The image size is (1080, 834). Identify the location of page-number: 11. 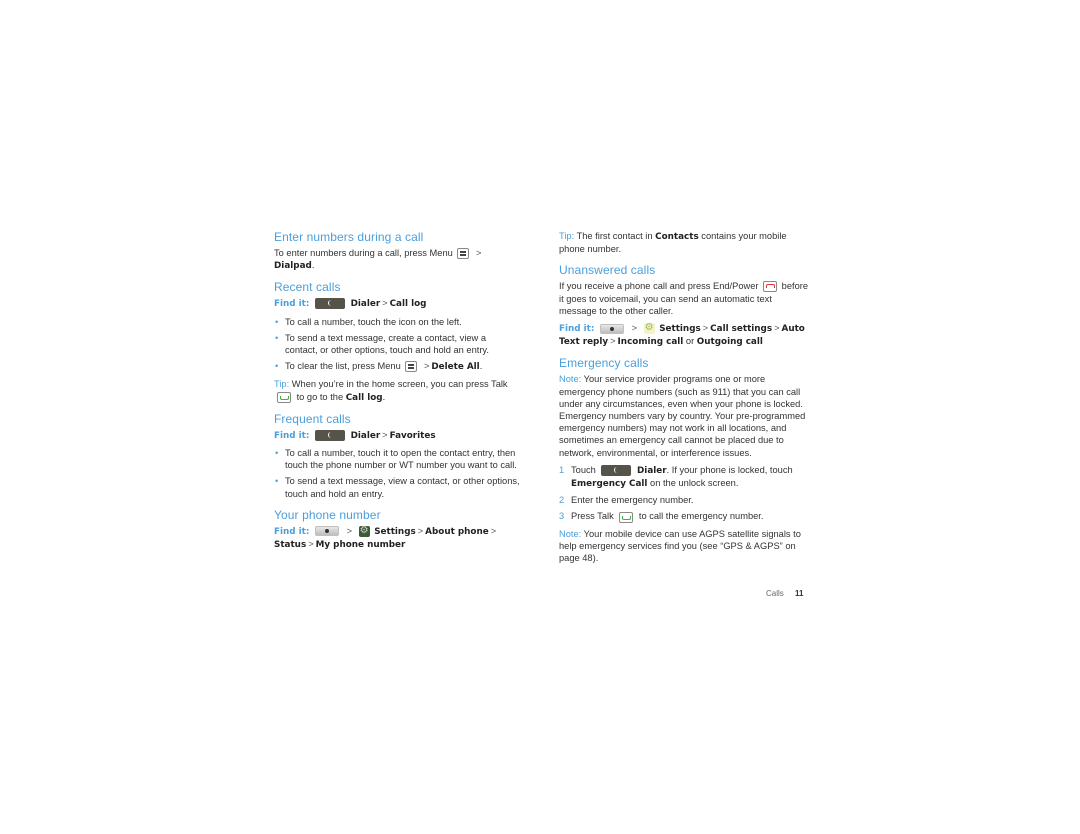
(799, 593).